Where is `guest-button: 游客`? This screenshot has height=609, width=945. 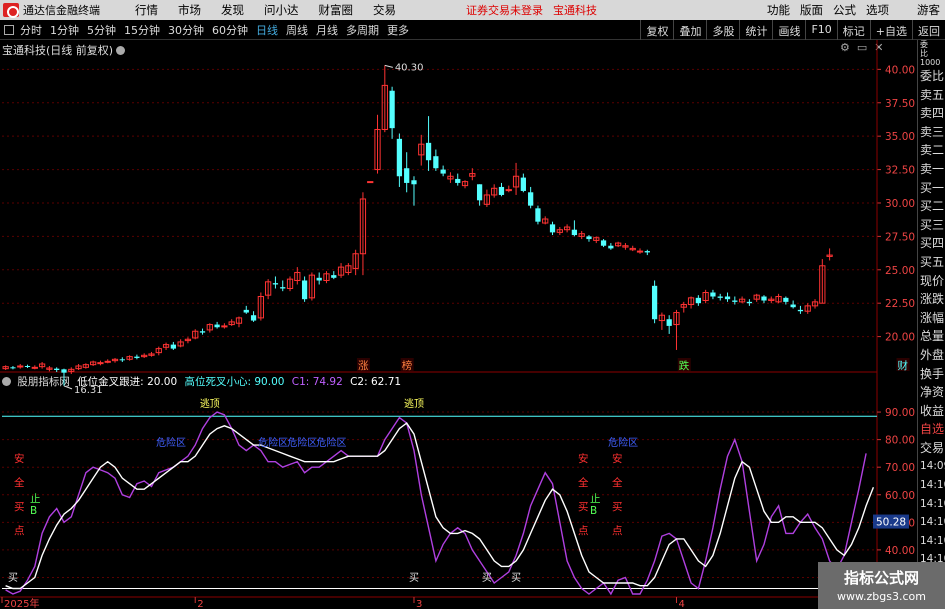 guest-button: 游客 is located at coordinates (928, 10).